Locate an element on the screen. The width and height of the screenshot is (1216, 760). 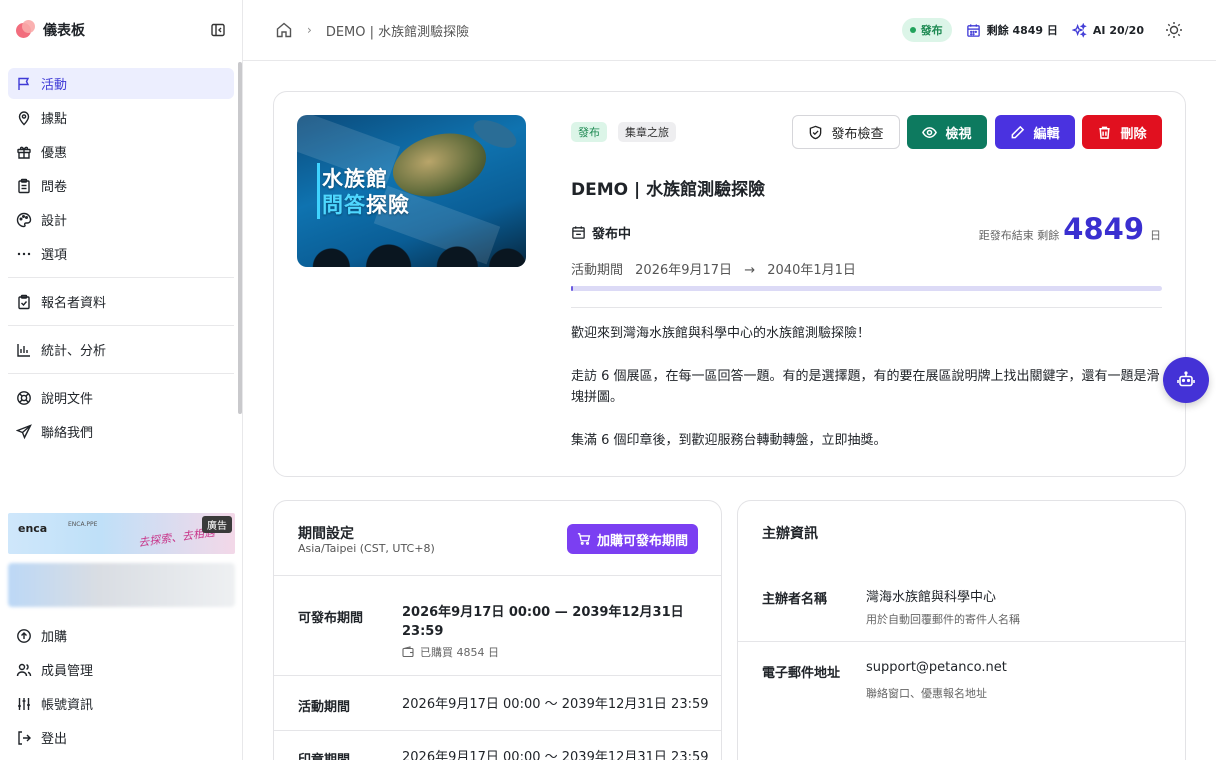
gift-icon is located at coordinates (24, 152).